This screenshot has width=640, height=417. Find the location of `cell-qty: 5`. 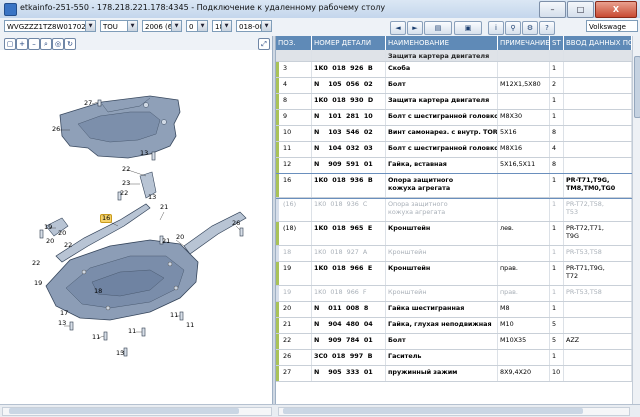

cell-qty: 5 is located at coordinates (557, 341).